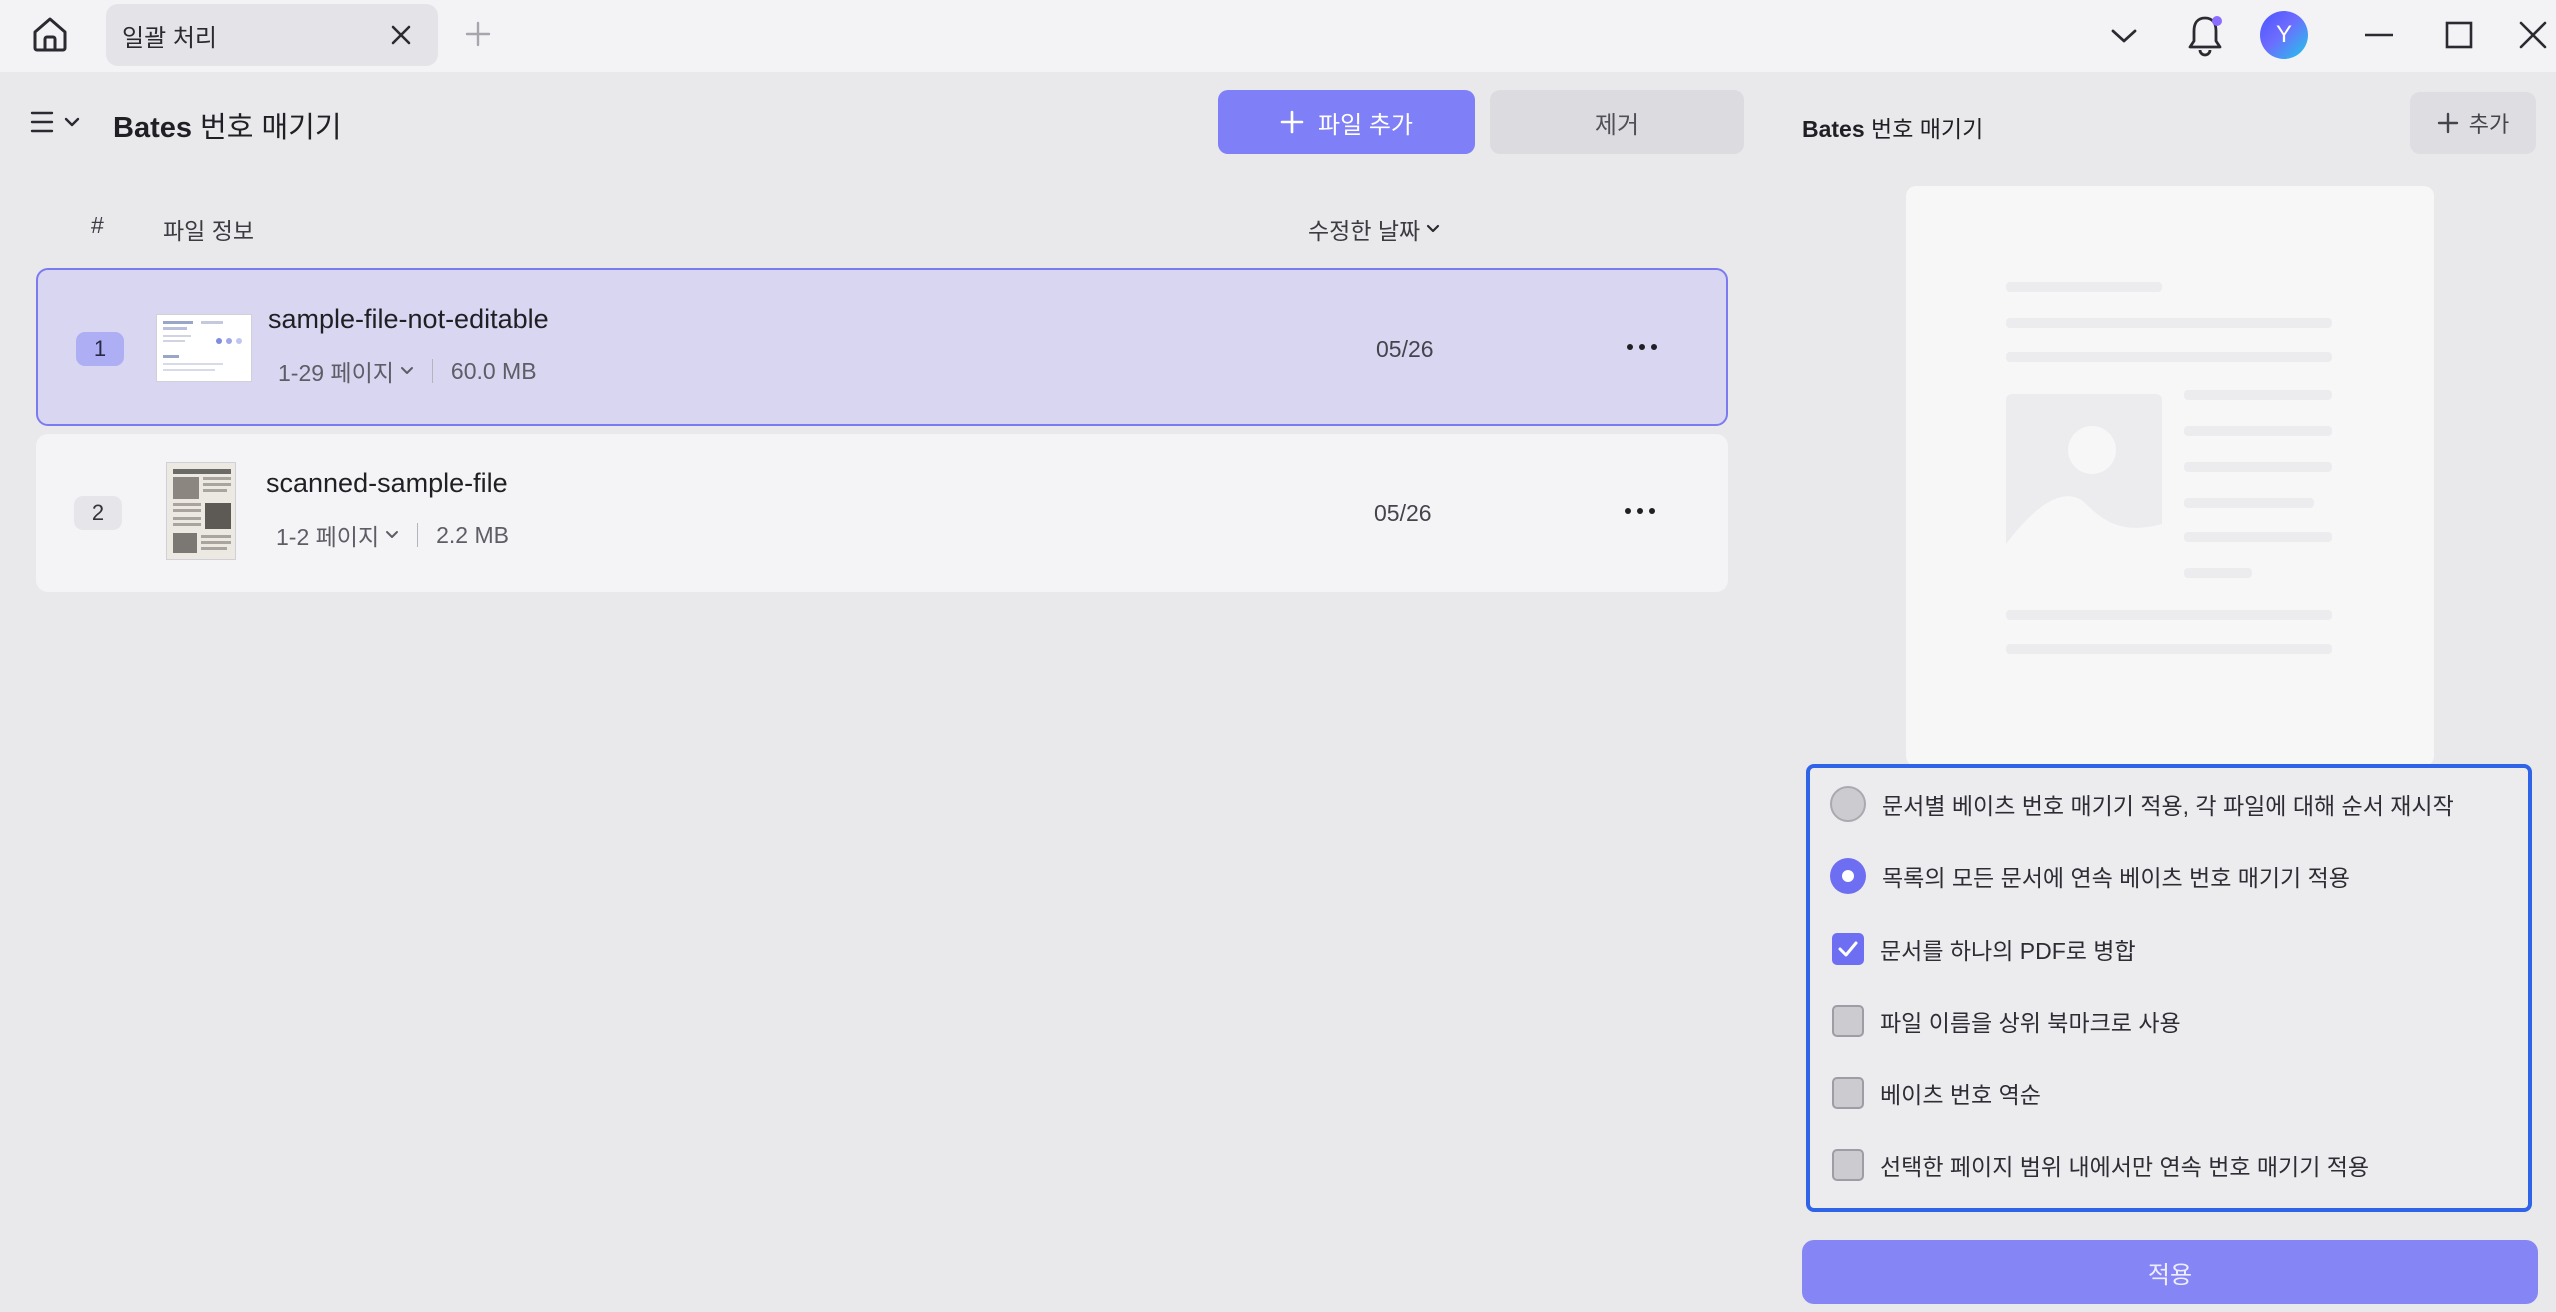 This screenshot has width=2556, height=1312. I want to click on check-icon, so click(1848, 949).